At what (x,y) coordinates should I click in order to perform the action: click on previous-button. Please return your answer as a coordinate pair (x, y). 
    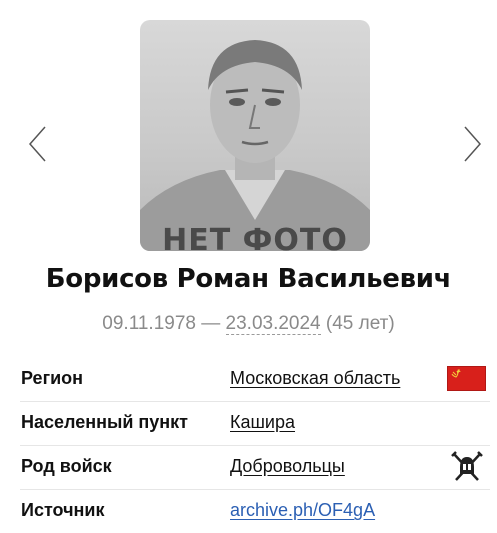
    Looking at the image, I should click on (37, 144).